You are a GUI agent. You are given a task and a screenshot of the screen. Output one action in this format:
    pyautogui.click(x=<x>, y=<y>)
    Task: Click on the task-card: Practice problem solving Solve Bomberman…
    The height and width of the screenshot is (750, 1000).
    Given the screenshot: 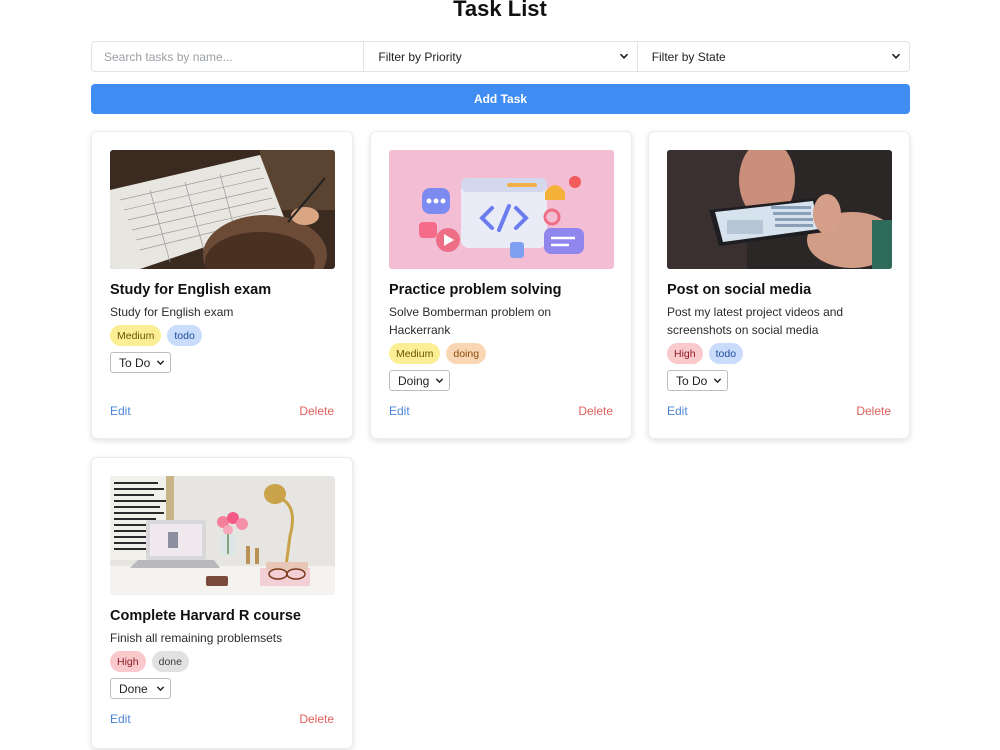 What is the action you would take?
    pyautogui.click(x=501, y=285)
    